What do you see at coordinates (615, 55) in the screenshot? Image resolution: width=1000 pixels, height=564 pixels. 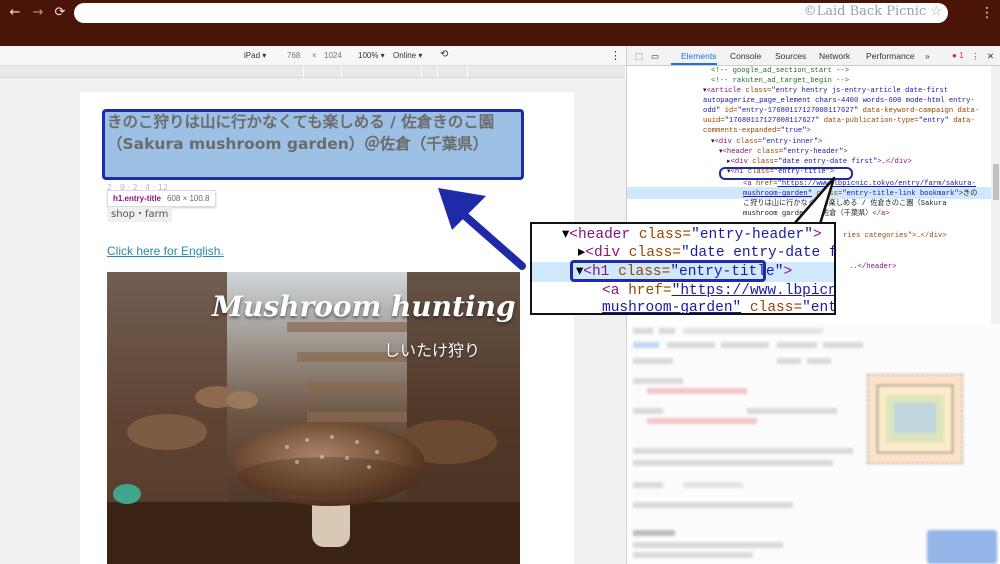 I see `device-menu-icon: ⋮` at bounding box center [615, 55].